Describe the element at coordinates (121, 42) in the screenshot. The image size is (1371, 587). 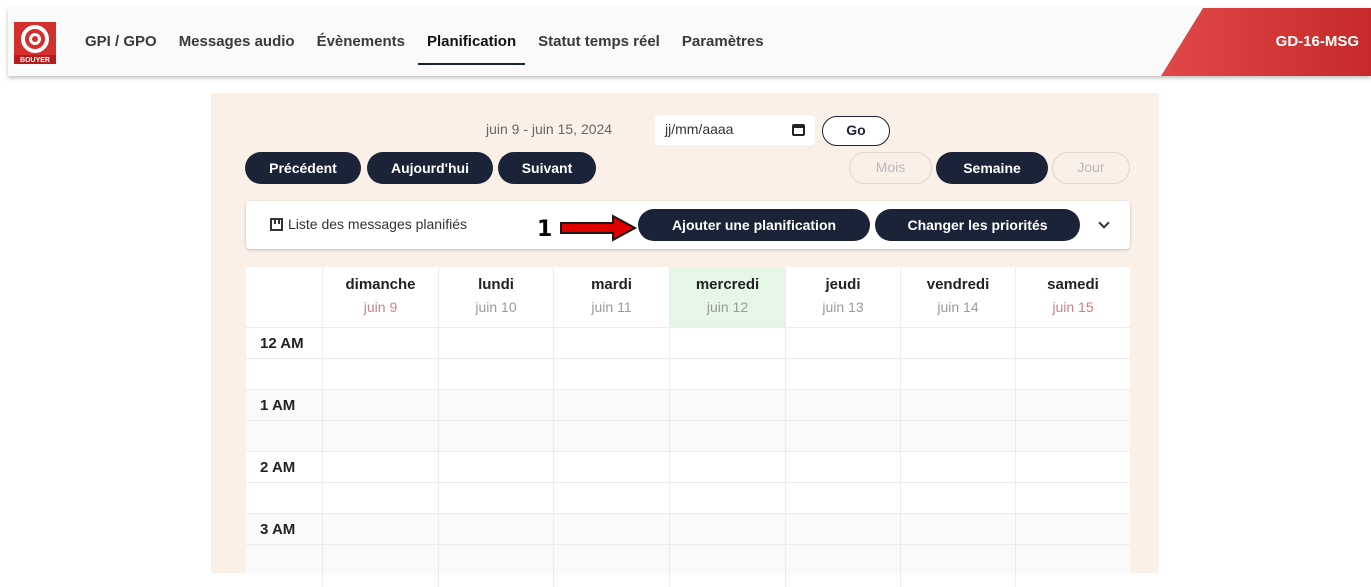
I see `nav-gpi-gpo: GPI / GPO` at that location.